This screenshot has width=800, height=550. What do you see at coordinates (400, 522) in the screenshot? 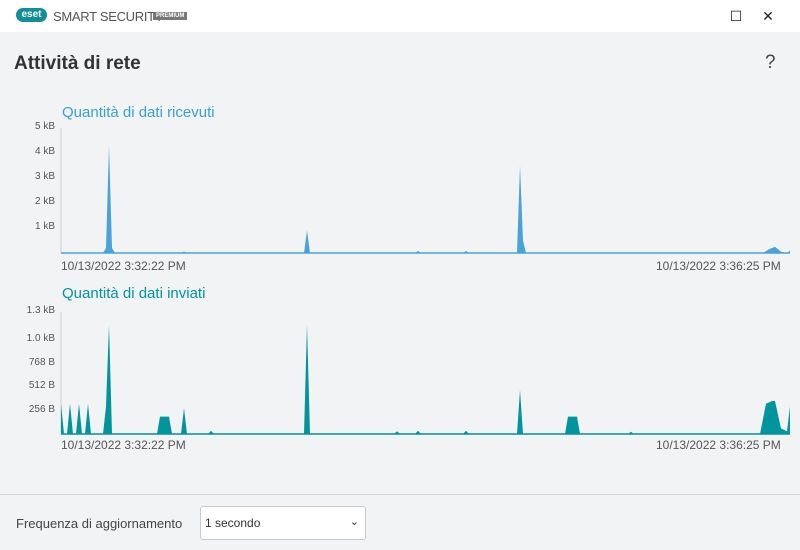
I see `footer: Frequenza di aggiornamento 1 secondo ⌄` at bounding box center [400, 522].